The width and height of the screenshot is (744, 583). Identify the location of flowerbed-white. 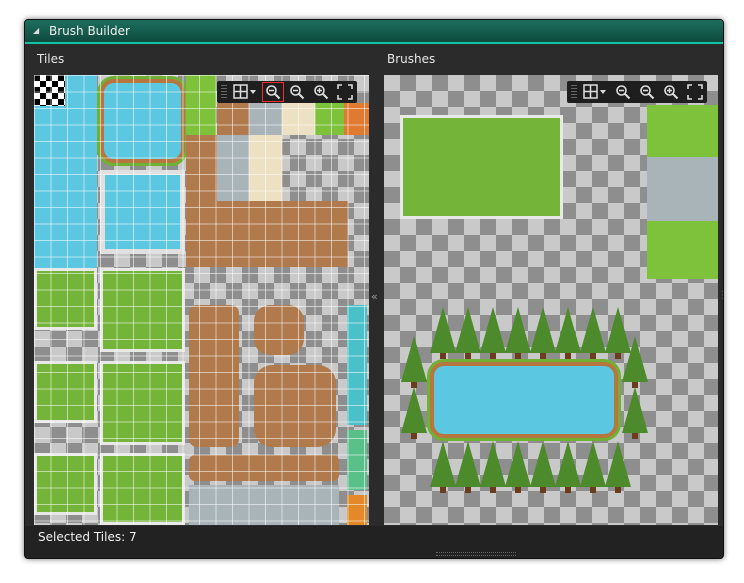
(142, 403).